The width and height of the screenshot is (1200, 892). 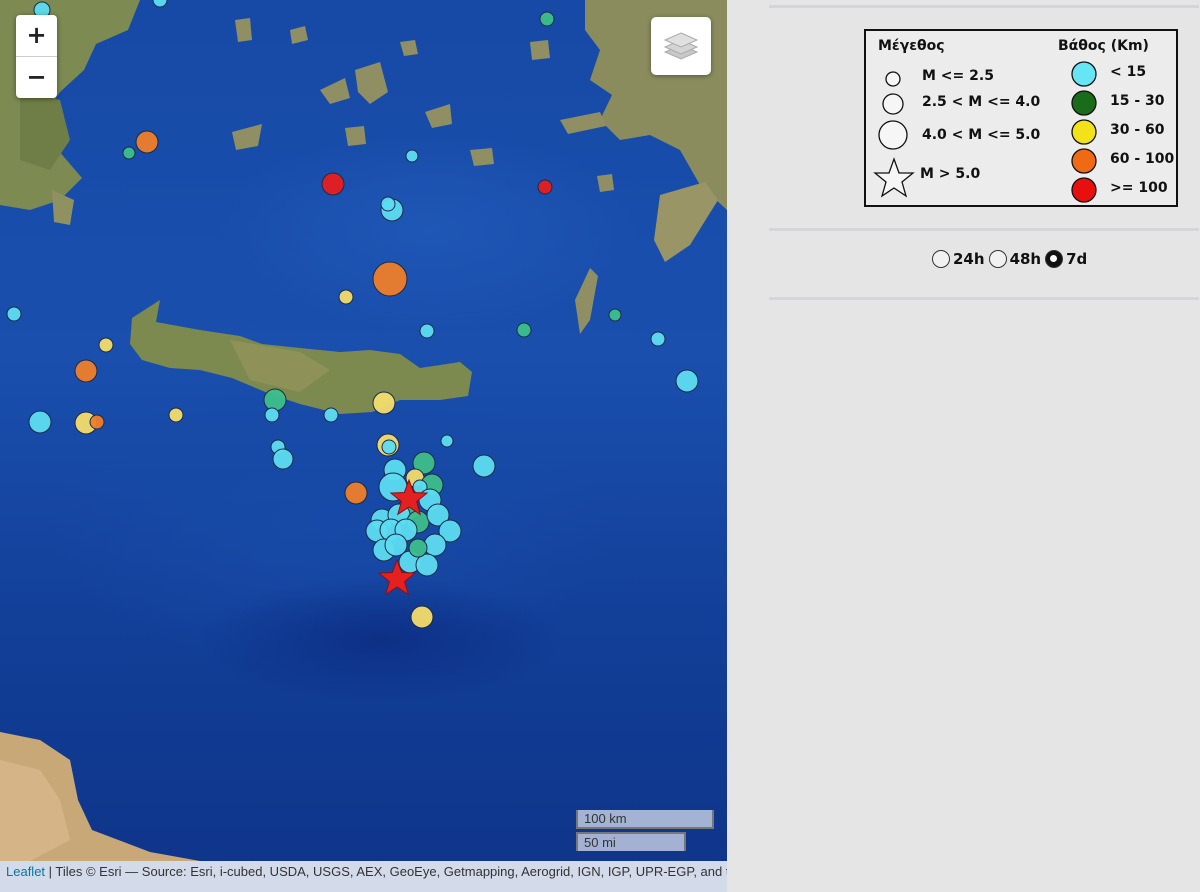 I want to click on legend-depth-label: < 15, so click(x=1128, y=72).